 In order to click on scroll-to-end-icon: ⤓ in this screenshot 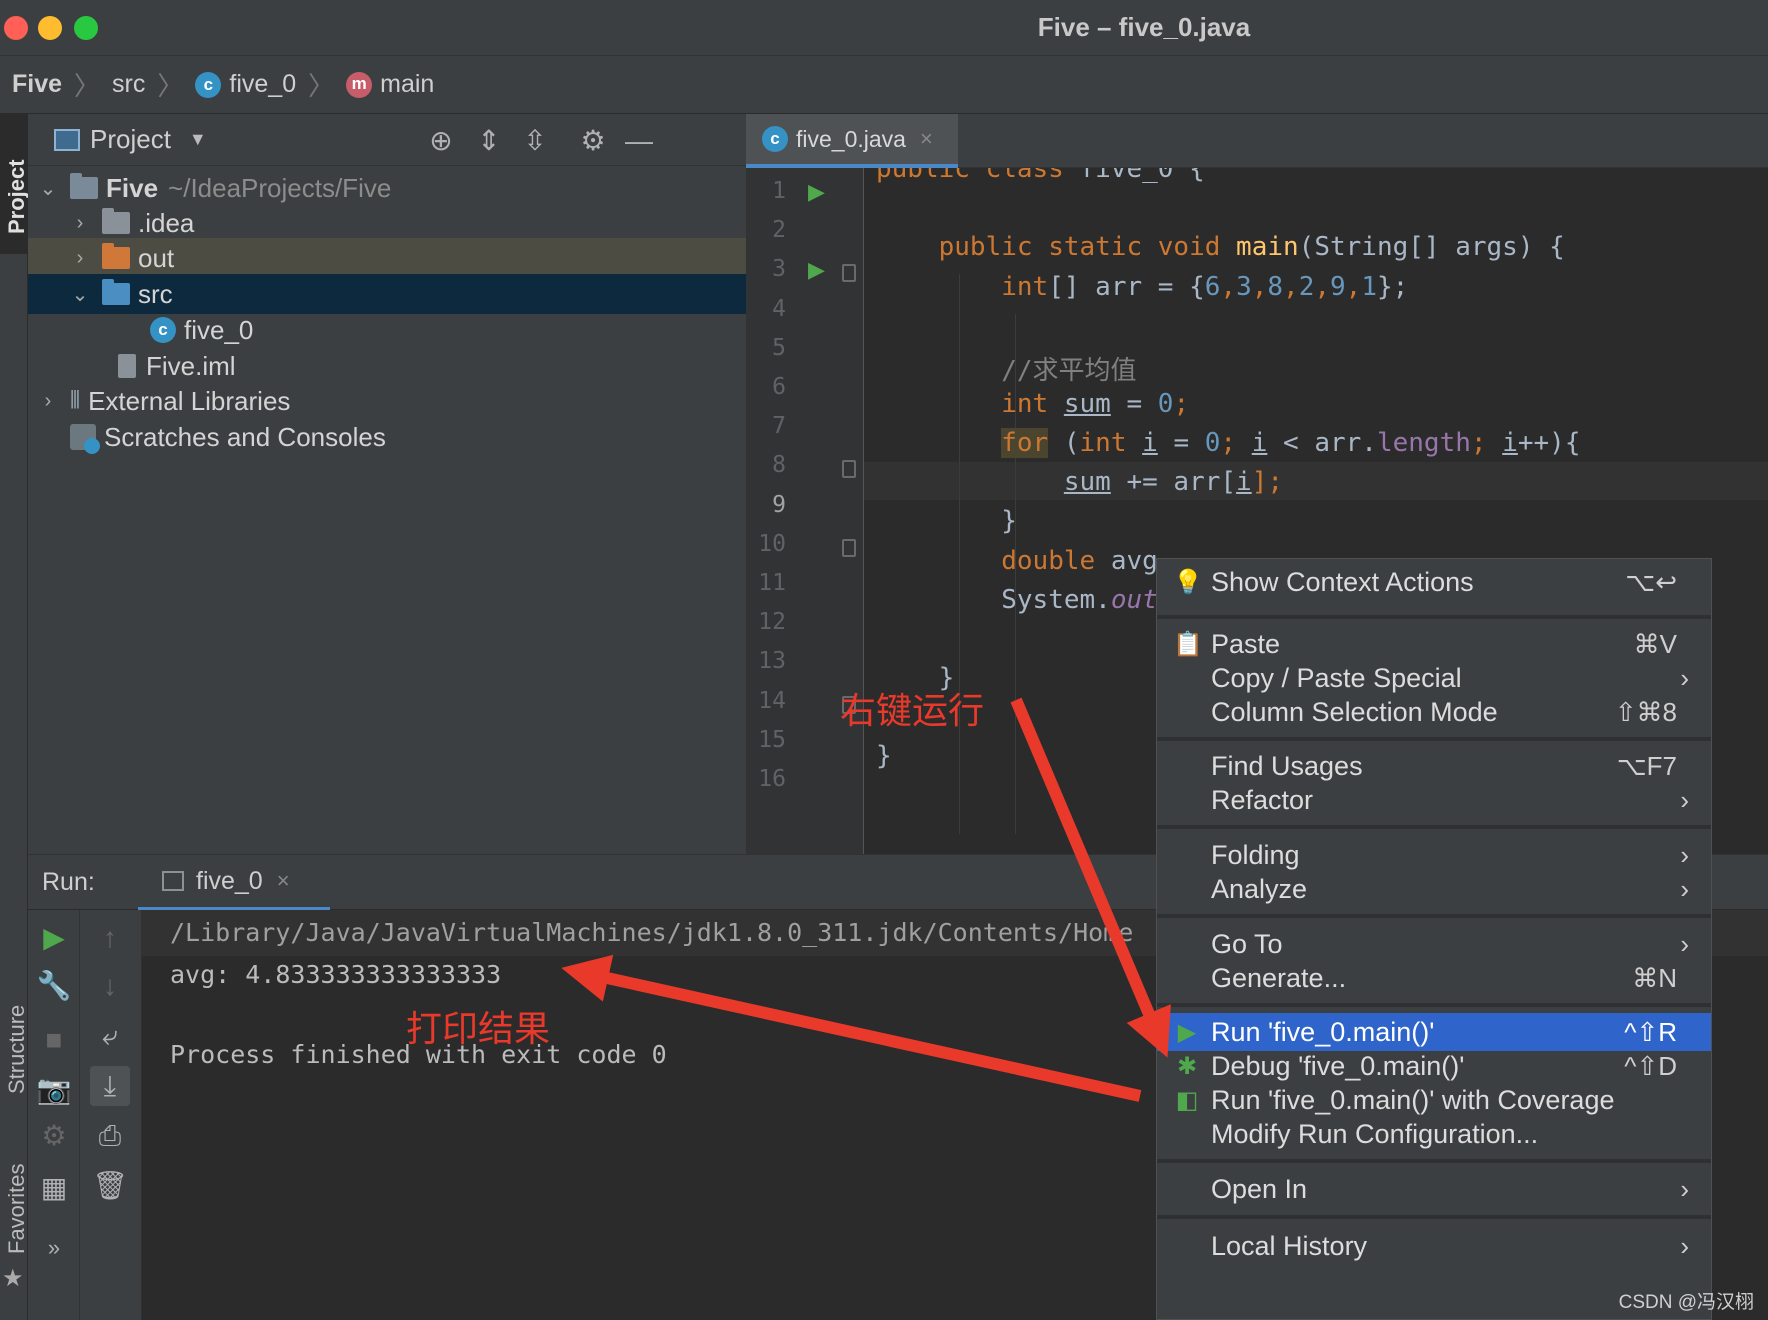, I will do `click(110, 1086)`.